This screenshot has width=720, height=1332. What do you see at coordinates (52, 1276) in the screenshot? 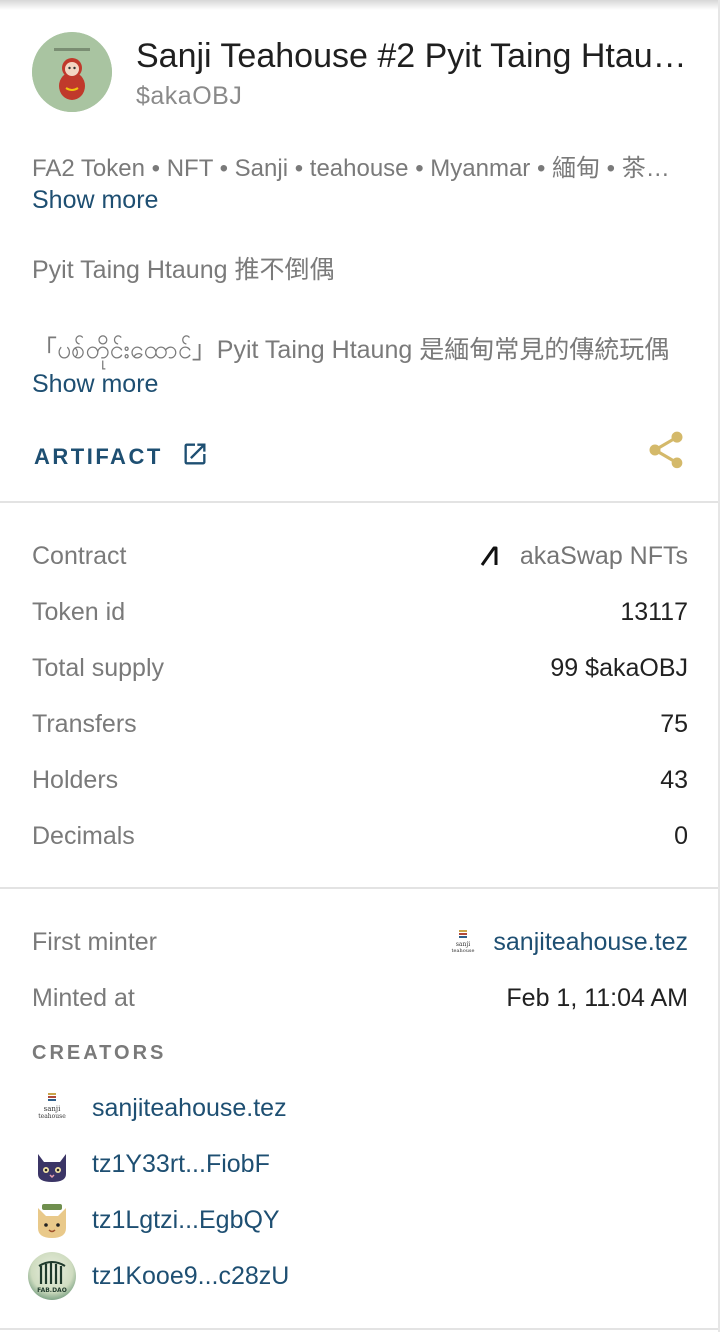
I see `fab-dao-logo-icon: FAB.DAO` at bounding box center [52, 1276].